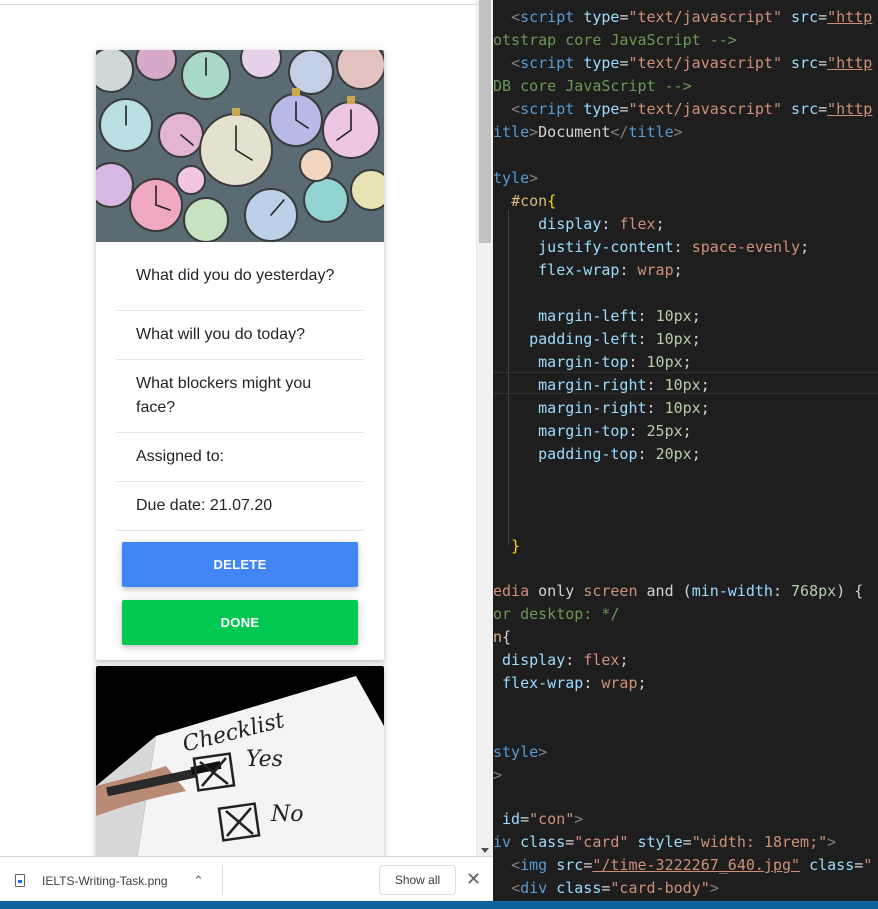  Describe the element at coordinates (240, 396) in the screenshot. I see `list-item: What blockers might you face?` at that location.